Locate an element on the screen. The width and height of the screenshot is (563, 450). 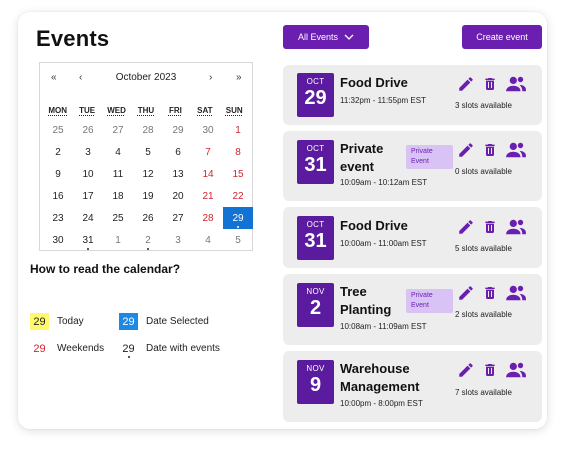
calendar-day: 11 is located at coordinates (118, 174).